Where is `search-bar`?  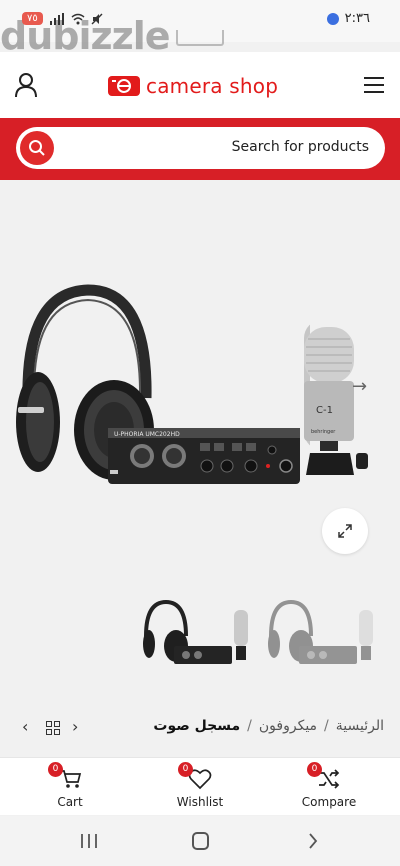 search-bar is located at coordinates (200, 148).